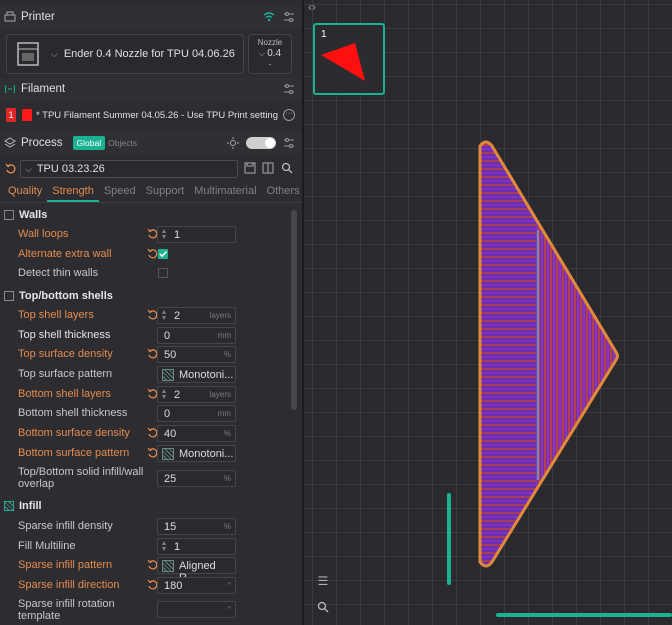 The image size is (672, 625). I want to click on nozzle-extra: -, so click(270, 64).